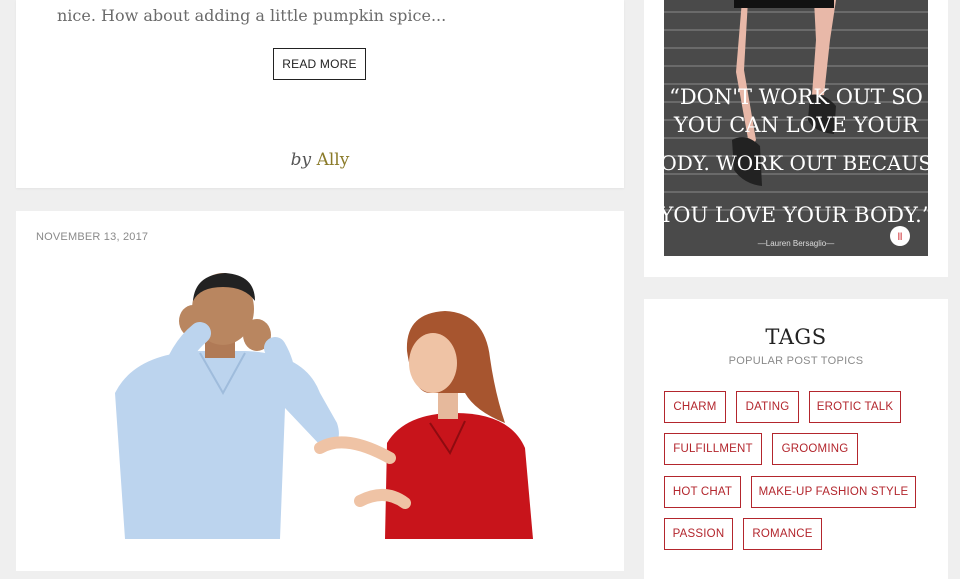  I want to click on tag-dating: DATING, so click(767, 407).